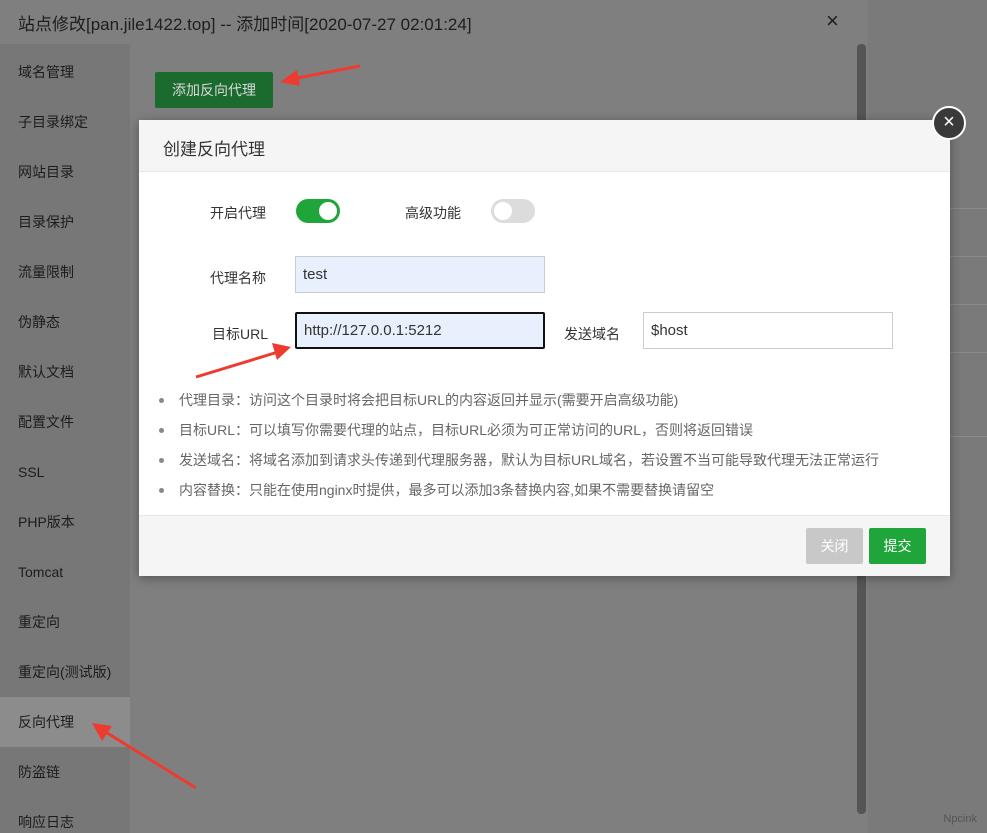  I want to click on submit-button: 提交, so click(897, 546).